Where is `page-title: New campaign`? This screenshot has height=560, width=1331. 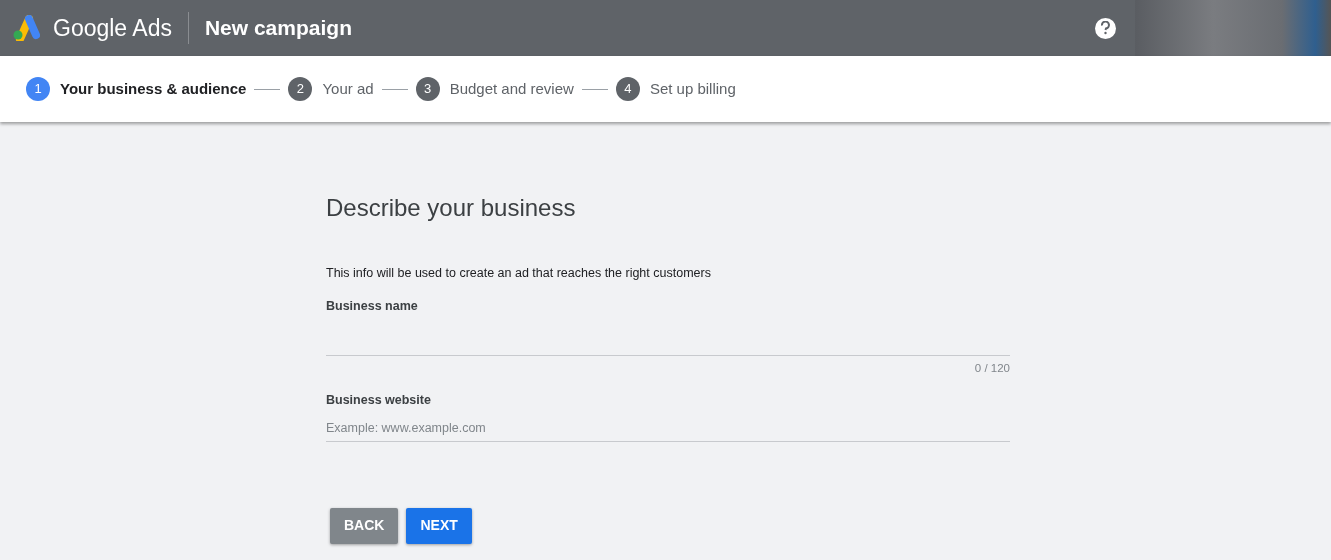 page-title: New campaign is located at coordinates (278, 28).